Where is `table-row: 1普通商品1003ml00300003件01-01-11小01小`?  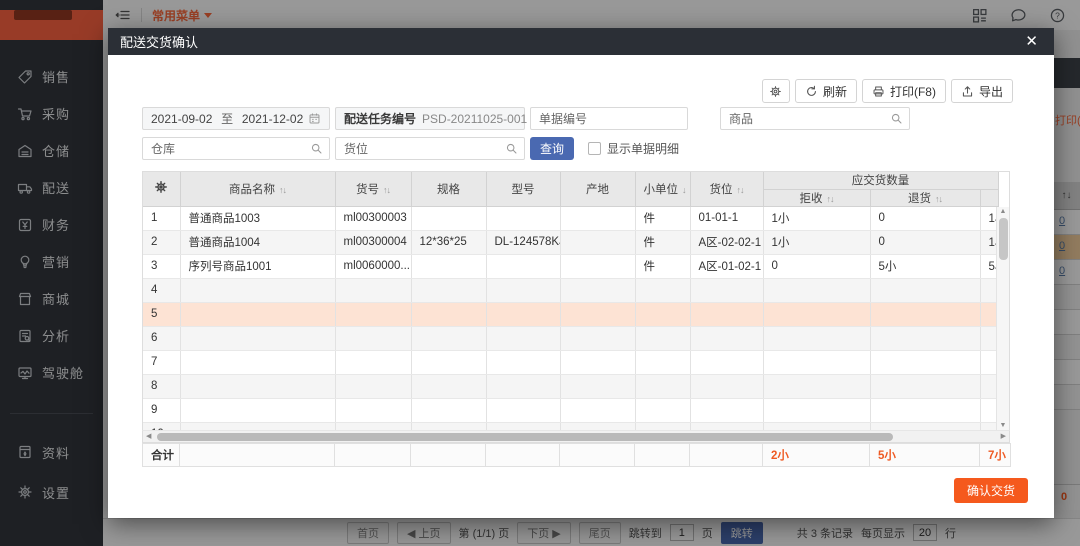
table-row: 1普通商品1003ml00300003件01-01-11小01小 is located at coordinates (571, 218).